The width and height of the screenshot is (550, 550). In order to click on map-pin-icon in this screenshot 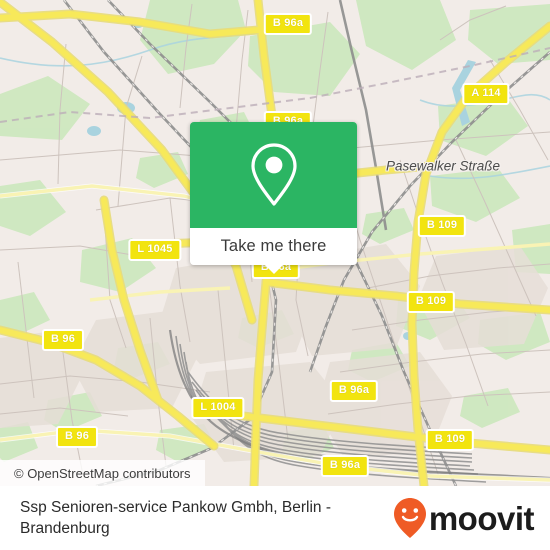, I will do `click(273, 174)`.